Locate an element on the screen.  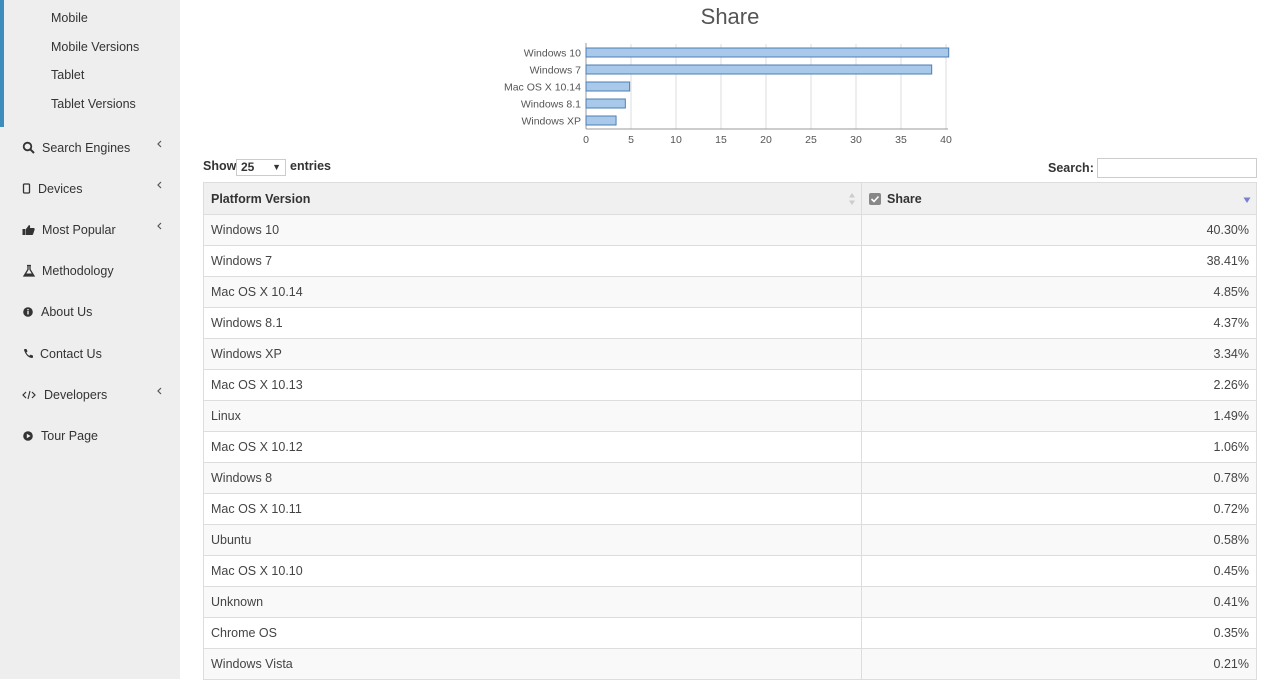
chart-category-label: Windows 8.1 is located at coordinates (551, 105).